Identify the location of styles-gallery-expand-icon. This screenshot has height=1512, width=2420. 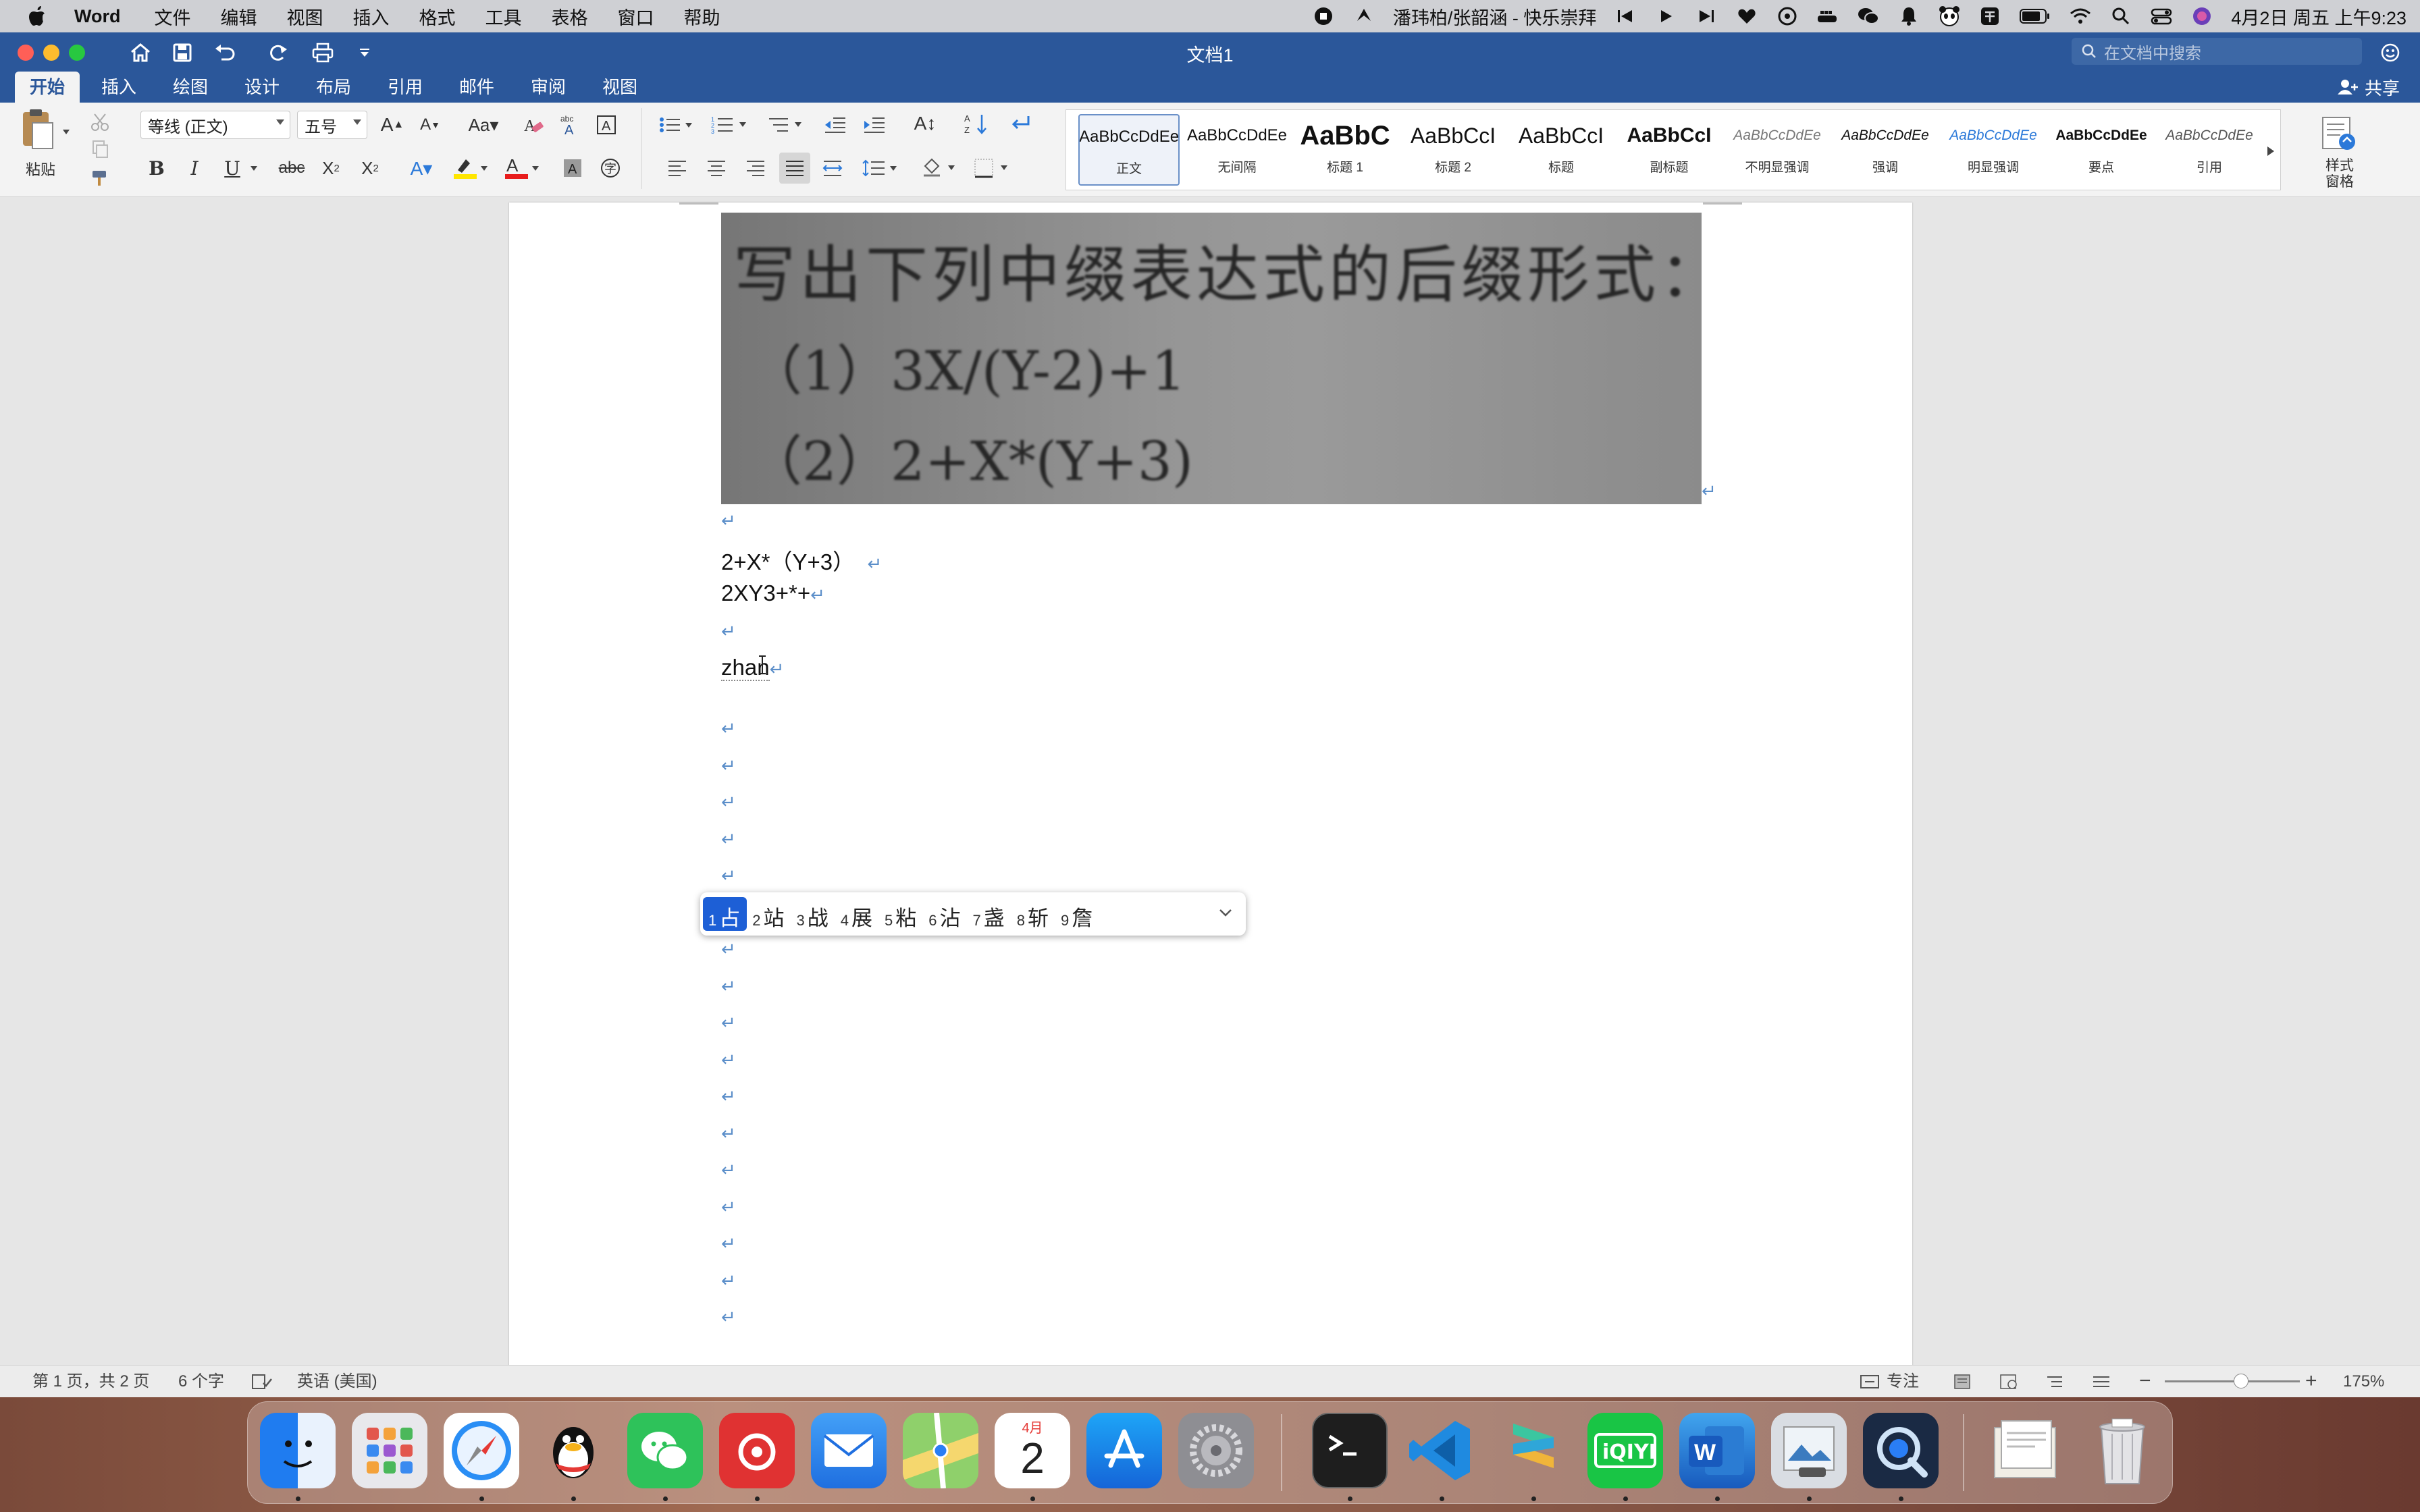
(2271, 151).